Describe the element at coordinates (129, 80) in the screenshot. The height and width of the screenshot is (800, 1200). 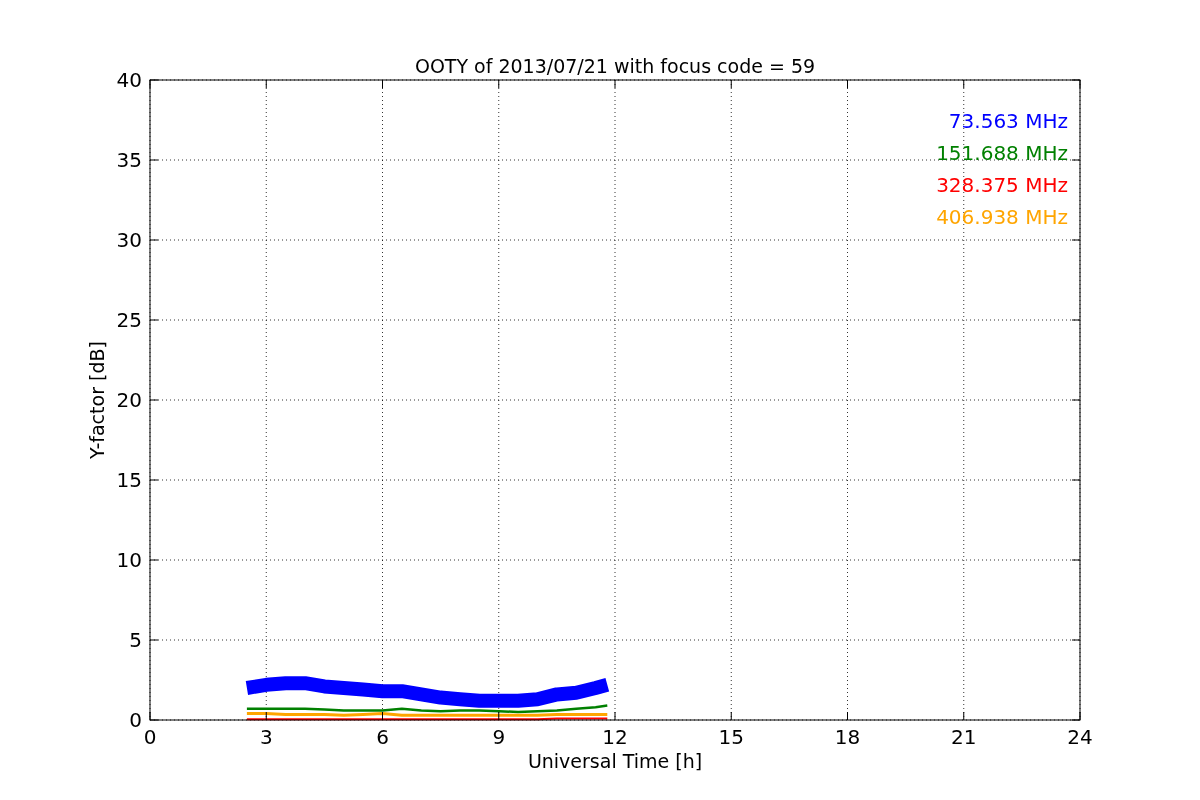
I see `y-tick-label: 40` at that location.